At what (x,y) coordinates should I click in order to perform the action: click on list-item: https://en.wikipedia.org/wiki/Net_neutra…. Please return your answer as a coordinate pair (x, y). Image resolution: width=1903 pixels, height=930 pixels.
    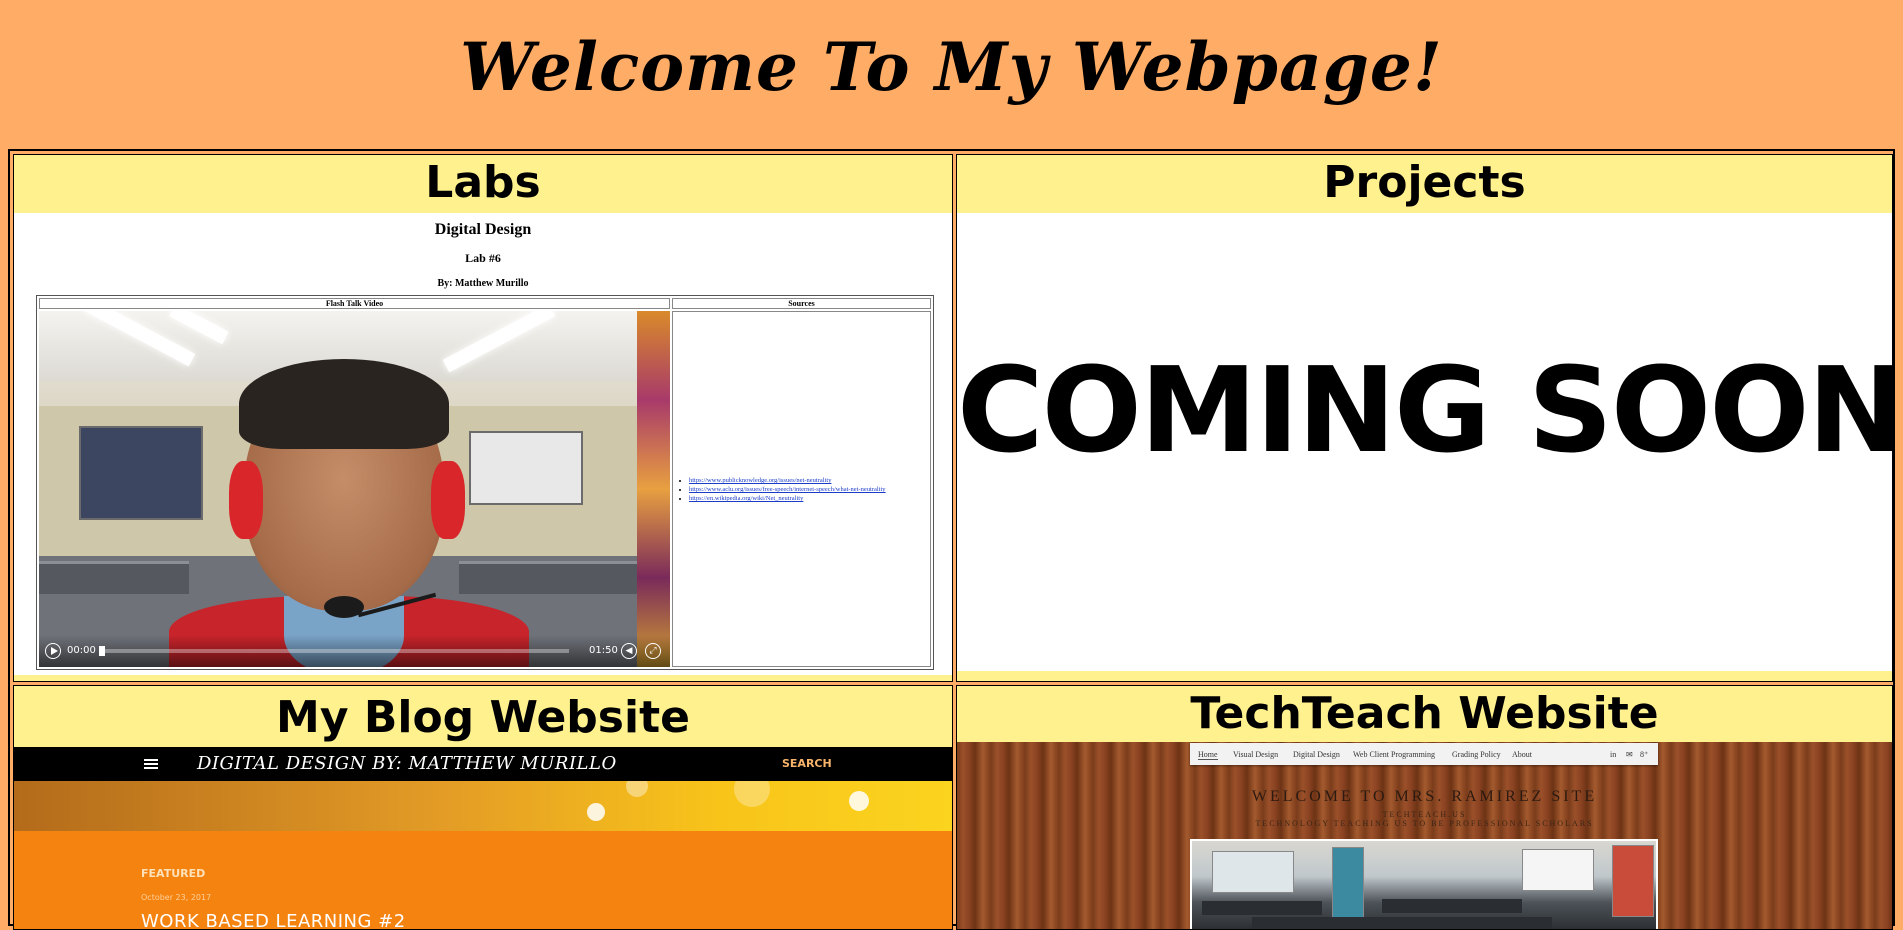
    Looking at the image, I should click on (787, 498).